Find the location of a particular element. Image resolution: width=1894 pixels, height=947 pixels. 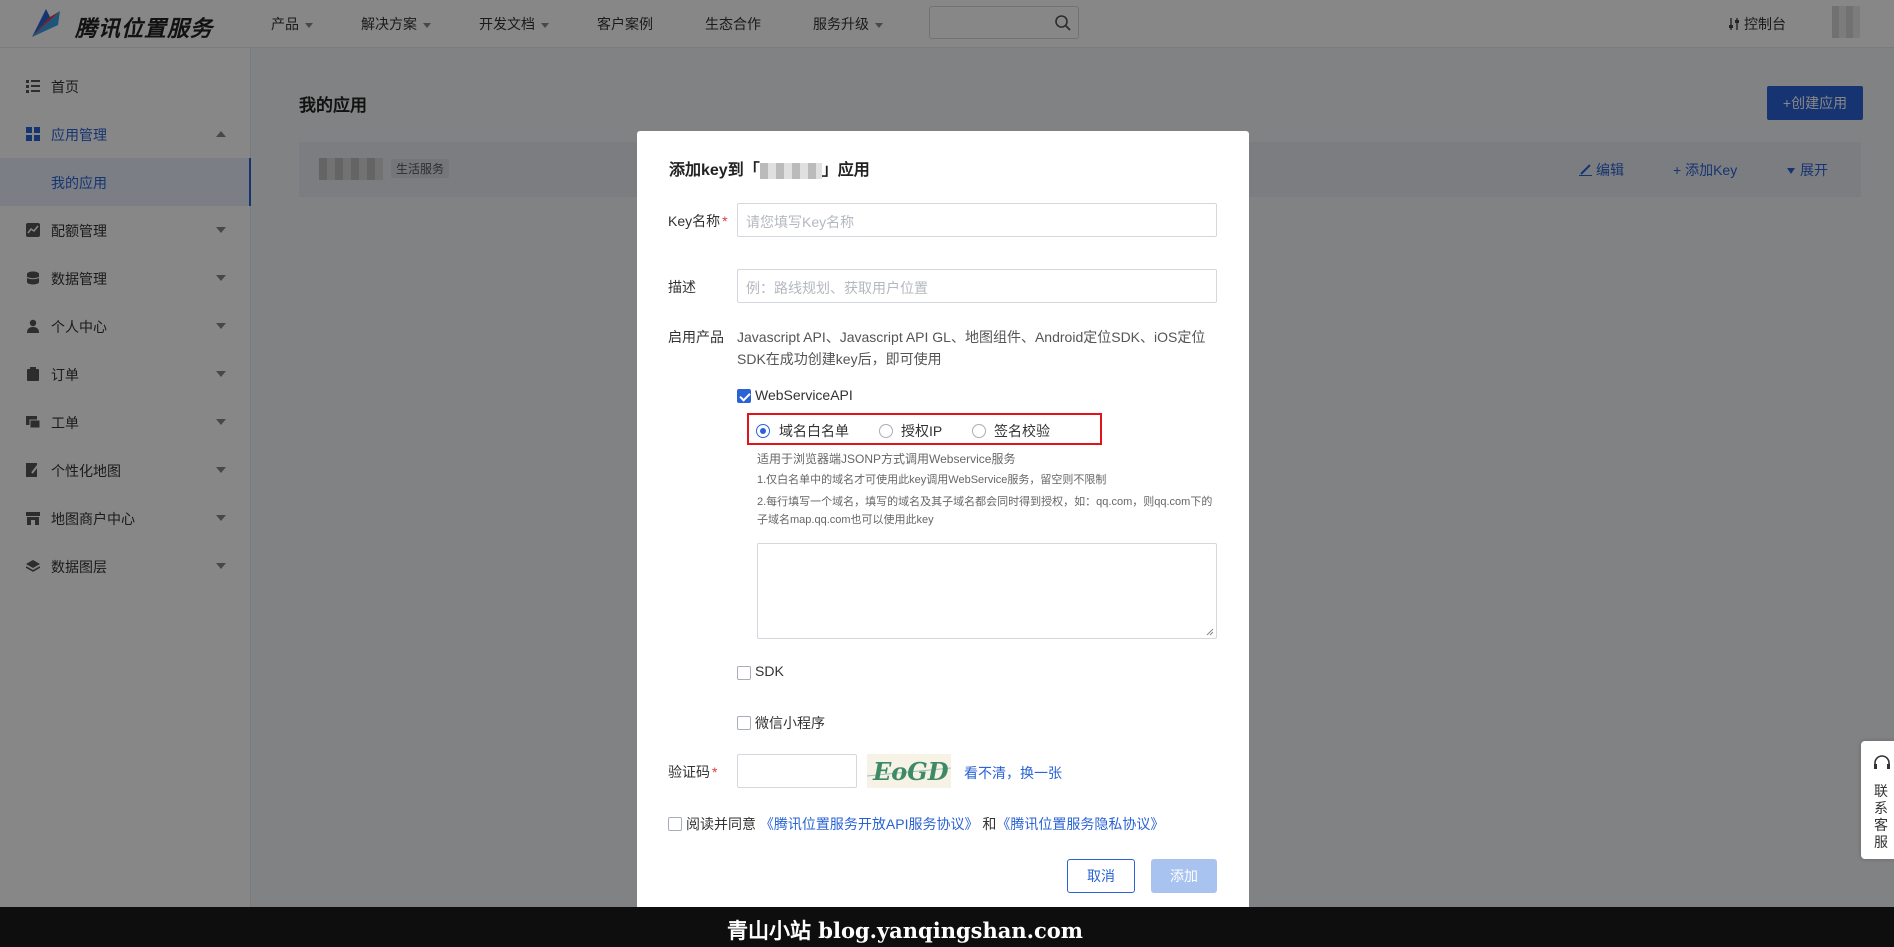

captcha-input is located at coordinates (797, 771).